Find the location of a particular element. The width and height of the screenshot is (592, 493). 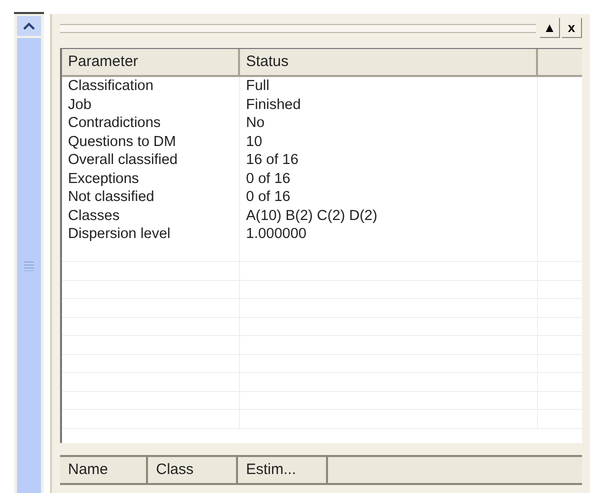

table-cell: Full is located at coordinates (389, 86).